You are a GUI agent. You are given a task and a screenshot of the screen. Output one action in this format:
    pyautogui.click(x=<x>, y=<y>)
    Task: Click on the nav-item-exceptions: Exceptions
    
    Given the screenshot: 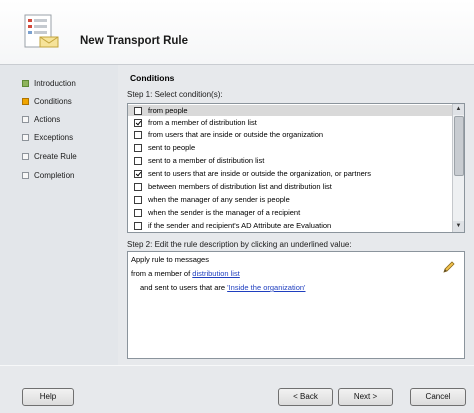 What is the action you would take?
    pyautogui.click(x=47, y=137)
    